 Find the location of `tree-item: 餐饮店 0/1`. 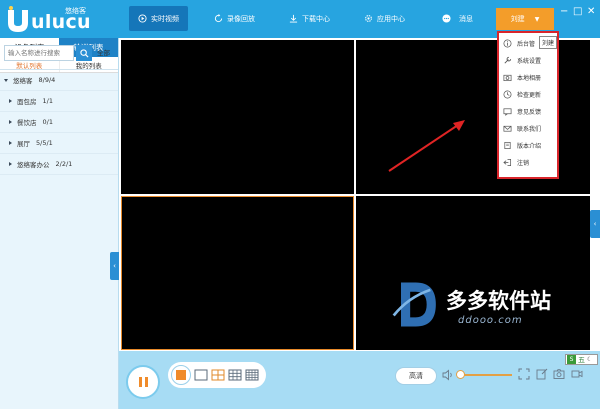

tree-item: 餐饮店 0/1 is located at coordinates (59, 122).